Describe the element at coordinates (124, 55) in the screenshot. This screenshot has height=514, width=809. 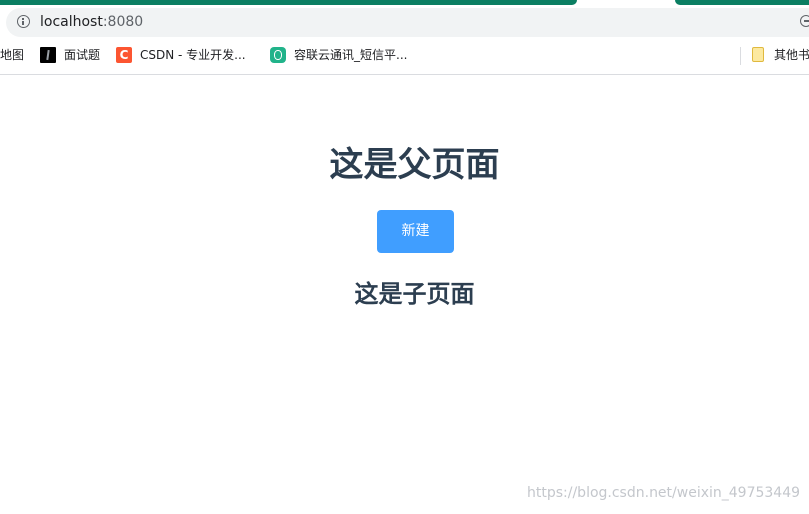
I see `csdn-icon: C` at that location.